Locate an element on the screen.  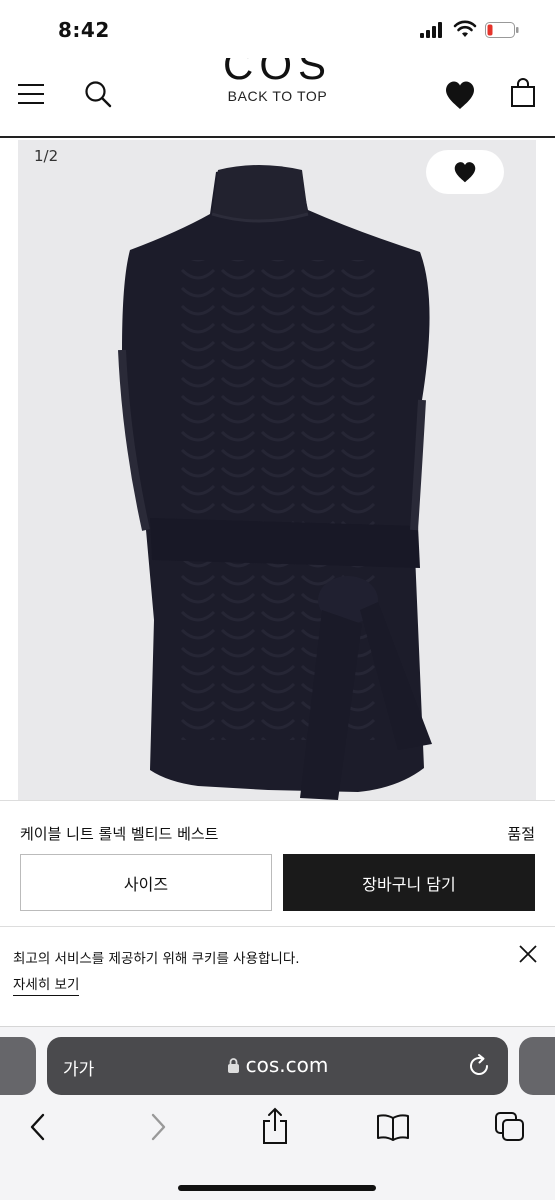
home-indicator is located at coordinates (277, 1188).